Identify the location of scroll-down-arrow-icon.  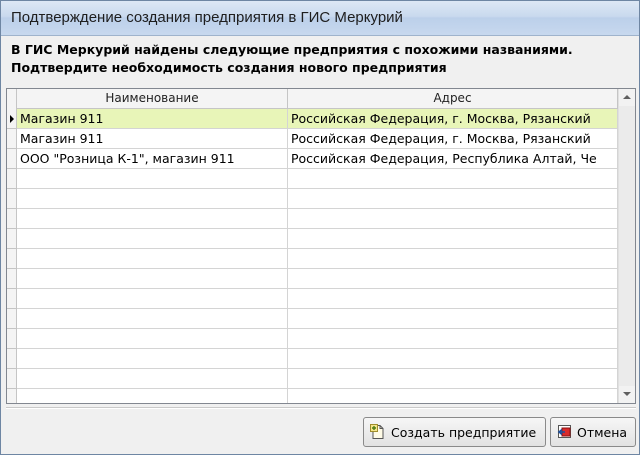
(627, 394).